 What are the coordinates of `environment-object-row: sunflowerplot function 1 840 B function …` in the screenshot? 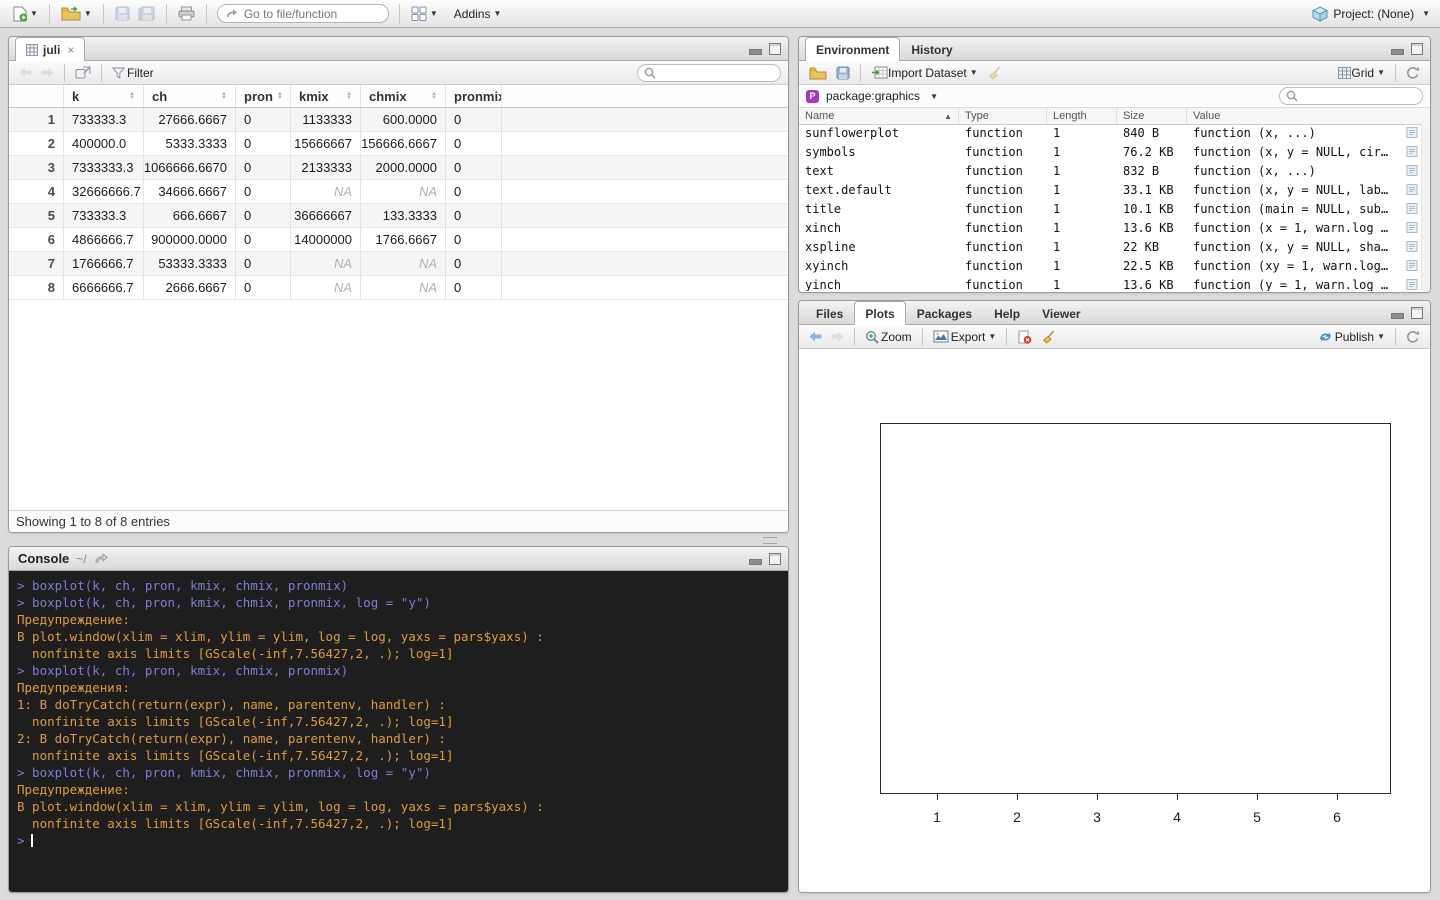 It's located at (1110, 132).